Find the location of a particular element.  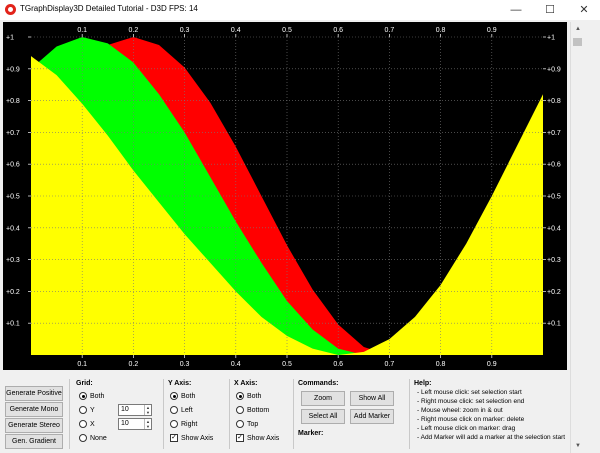

marker-label: Marker: is located at coordinates (311, 433).